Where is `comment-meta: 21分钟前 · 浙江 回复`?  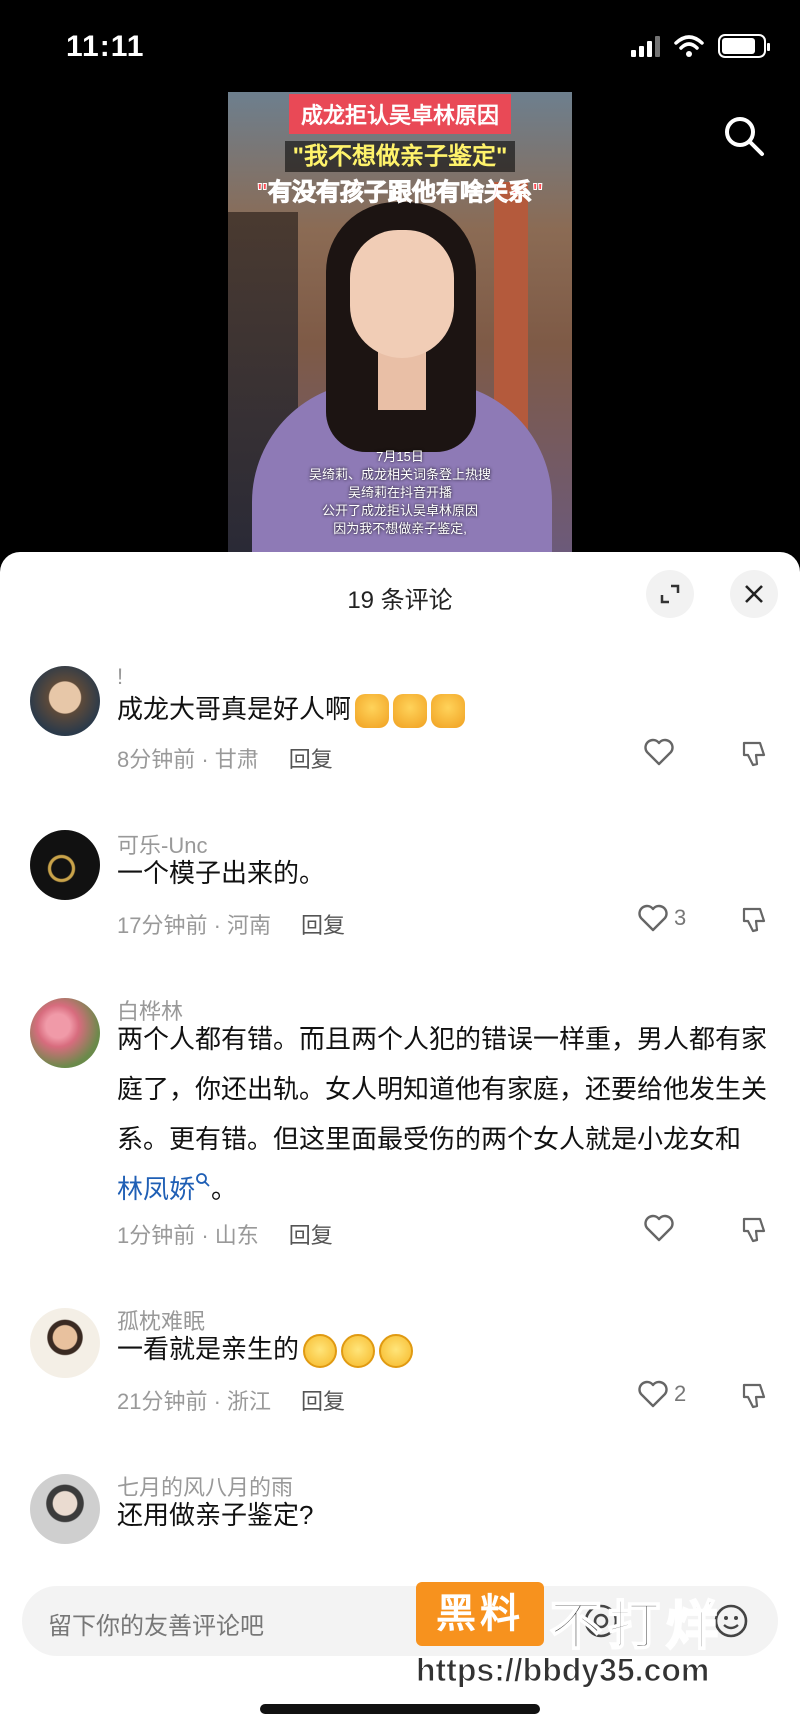 comment-meta: 21分钟前 · 浙江 回复 is located at coordinates (231, 1401).